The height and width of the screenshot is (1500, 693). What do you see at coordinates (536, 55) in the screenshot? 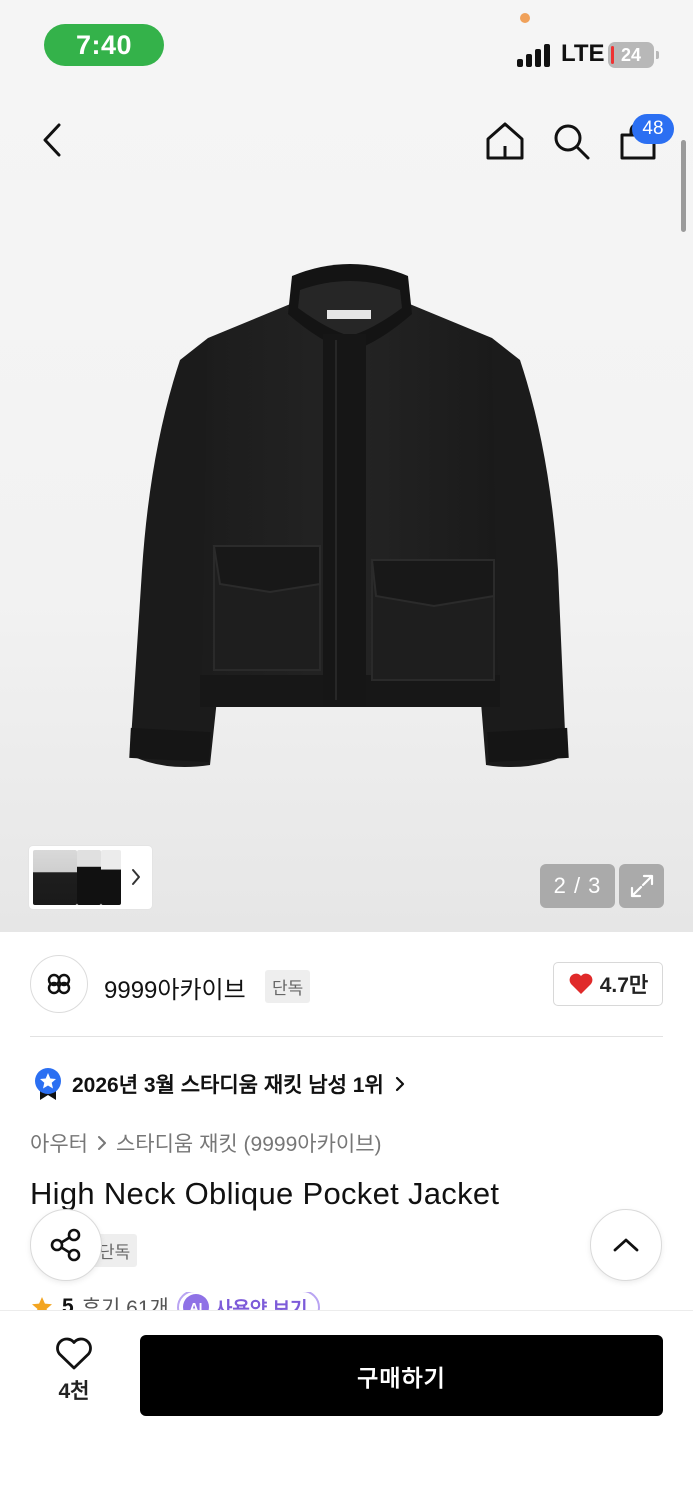
I see `signal-icon` at bounding box center [536, 55].